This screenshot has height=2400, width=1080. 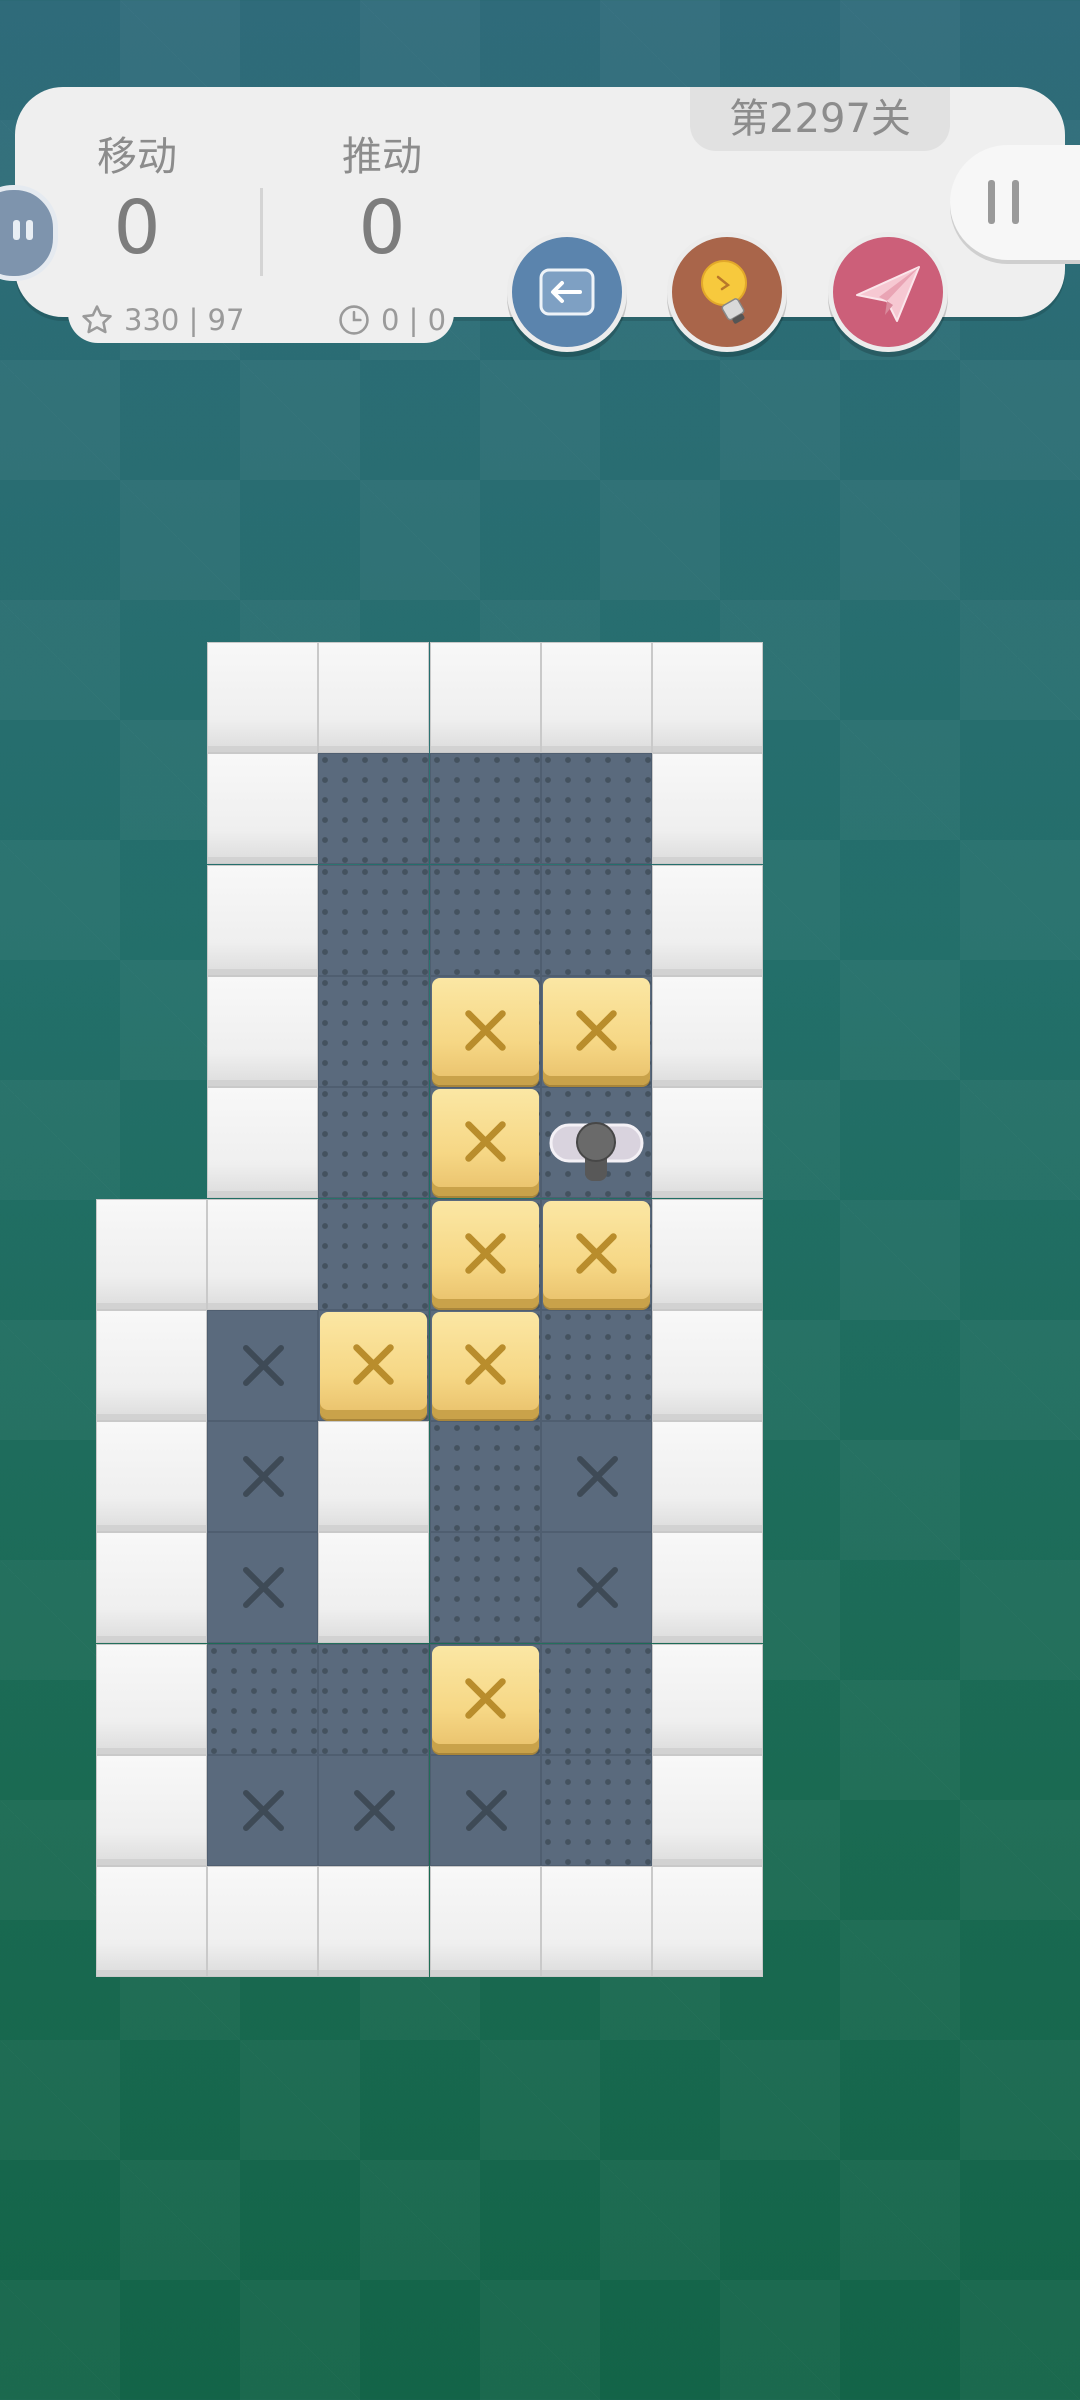 I want to click on star-icon, so click(x=97, y=319).